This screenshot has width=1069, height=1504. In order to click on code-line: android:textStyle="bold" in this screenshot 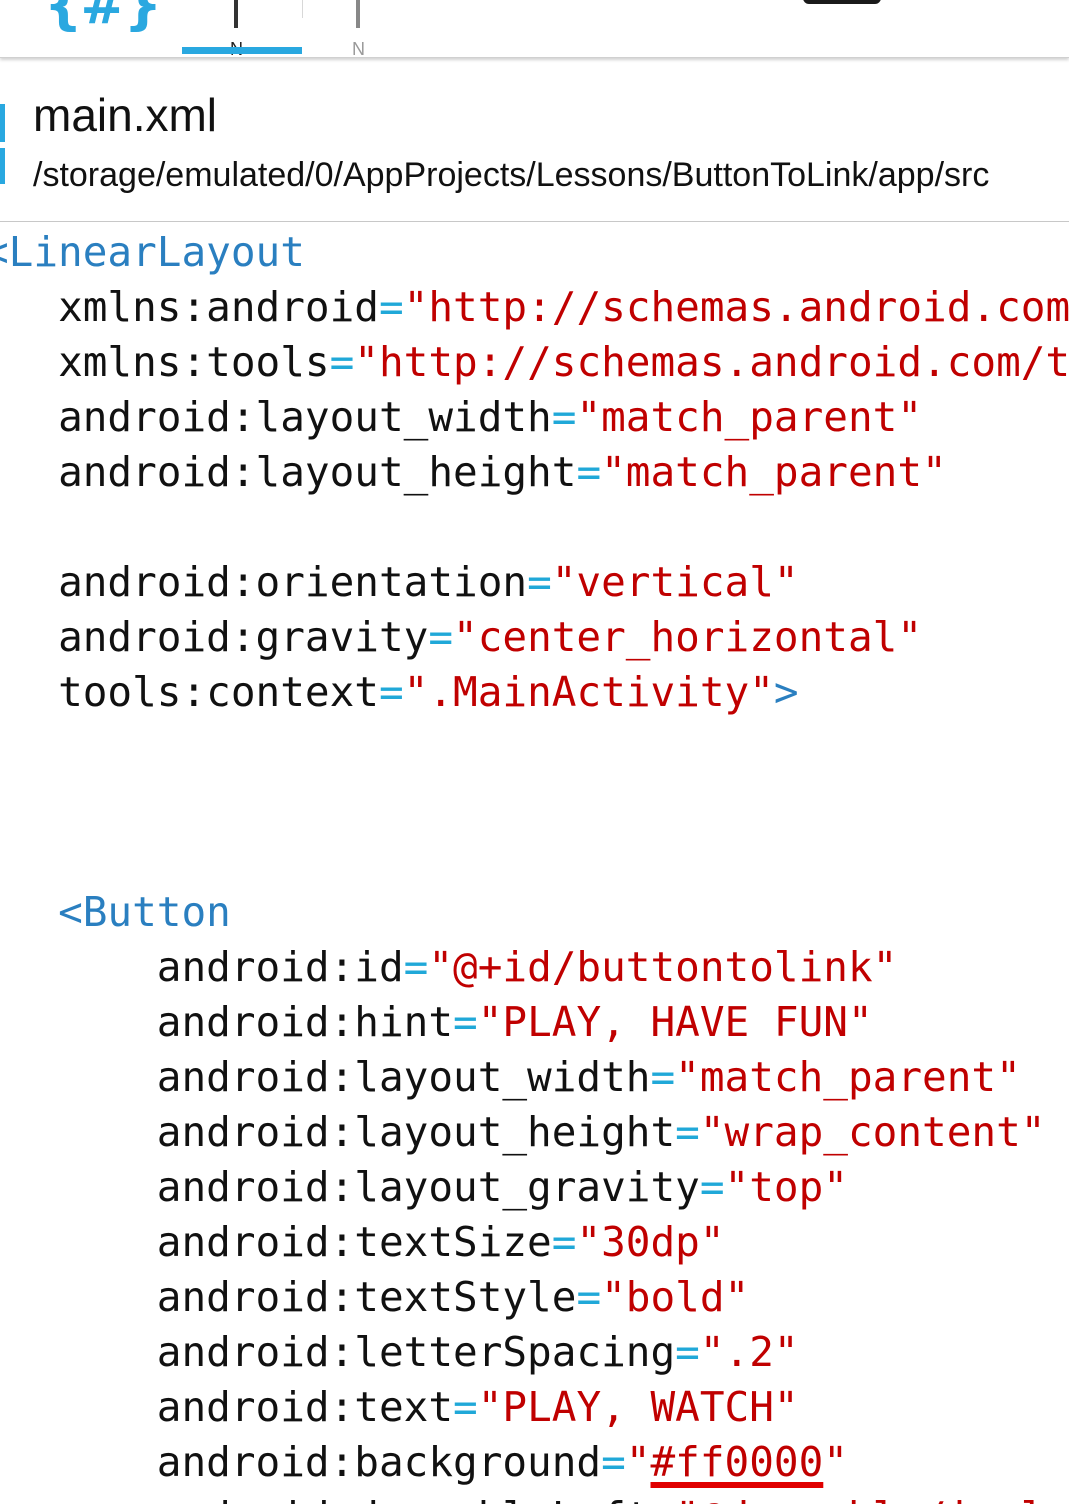, I will do `click(374, 1297)`.